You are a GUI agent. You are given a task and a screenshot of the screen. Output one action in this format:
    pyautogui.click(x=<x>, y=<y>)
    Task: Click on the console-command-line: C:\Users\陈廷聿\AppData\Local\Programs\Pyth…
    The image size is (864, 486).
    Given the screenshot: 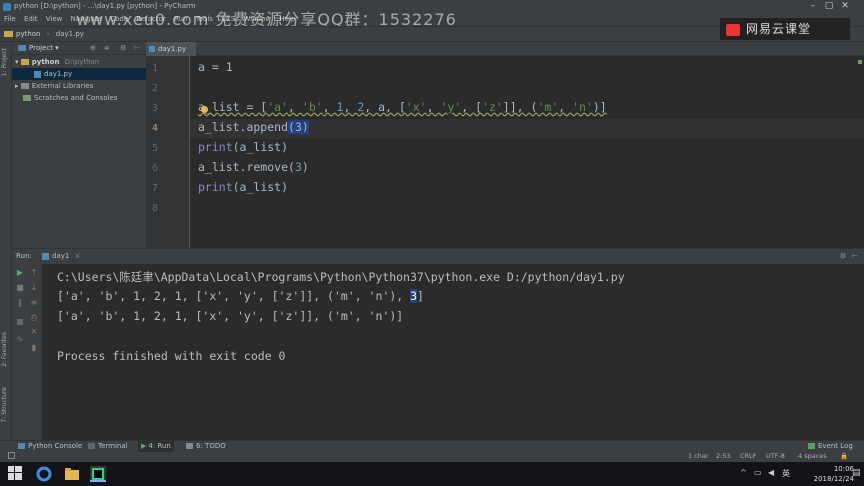 What is the action you would take?
    pyautogui.click(x=341, y=277)
    